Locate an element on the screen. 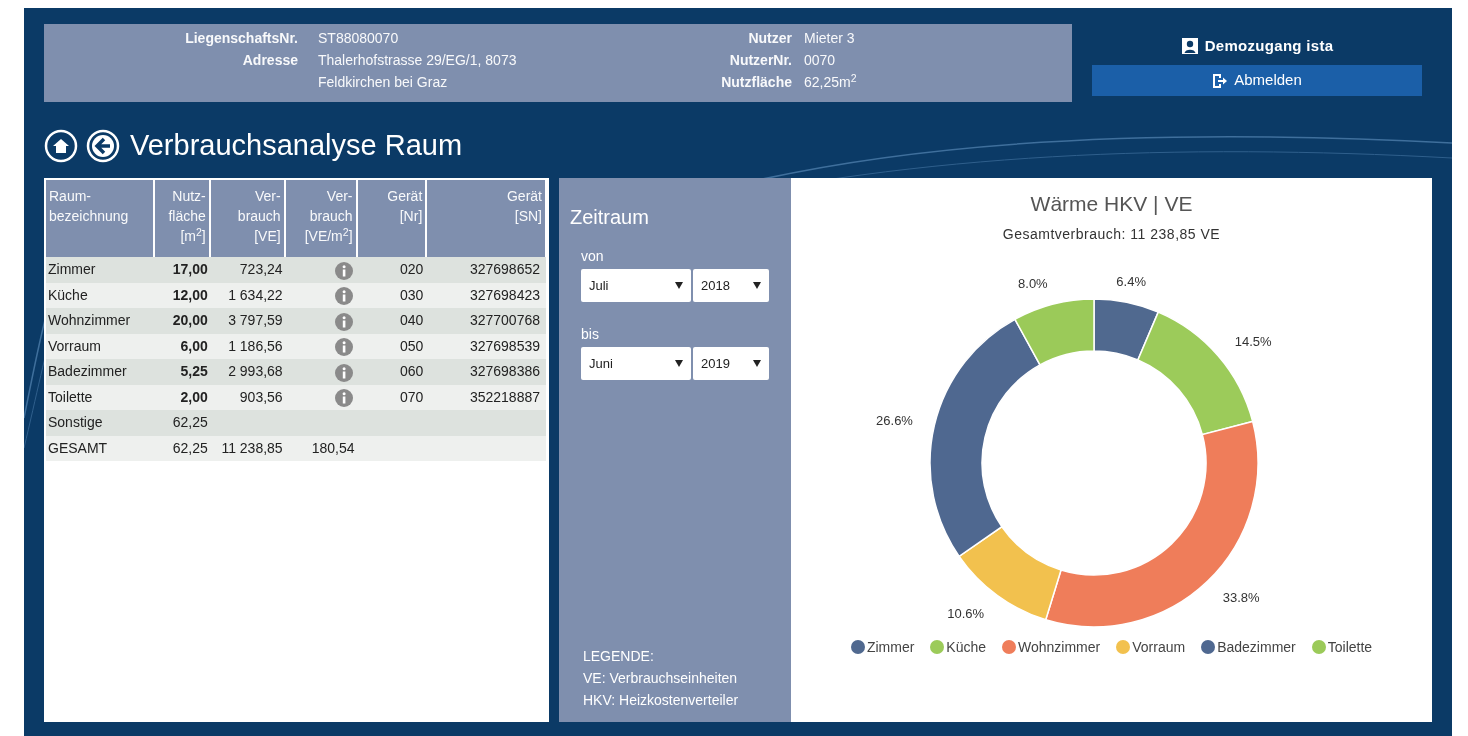 This screenshot has height=736, width=1468. table-cell: 180,54 is located at coordinates (320, 448).